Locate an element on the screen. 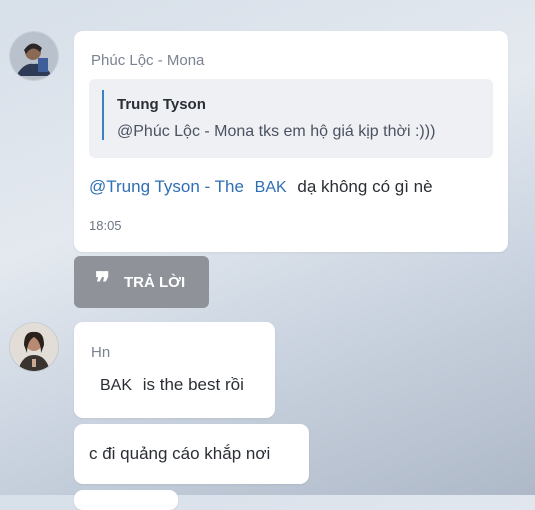 This screenshot has height=510, width=535. message-text: @Trung Tyson - The BAK dạ không có gì nè is located at coordinates (261, 187).